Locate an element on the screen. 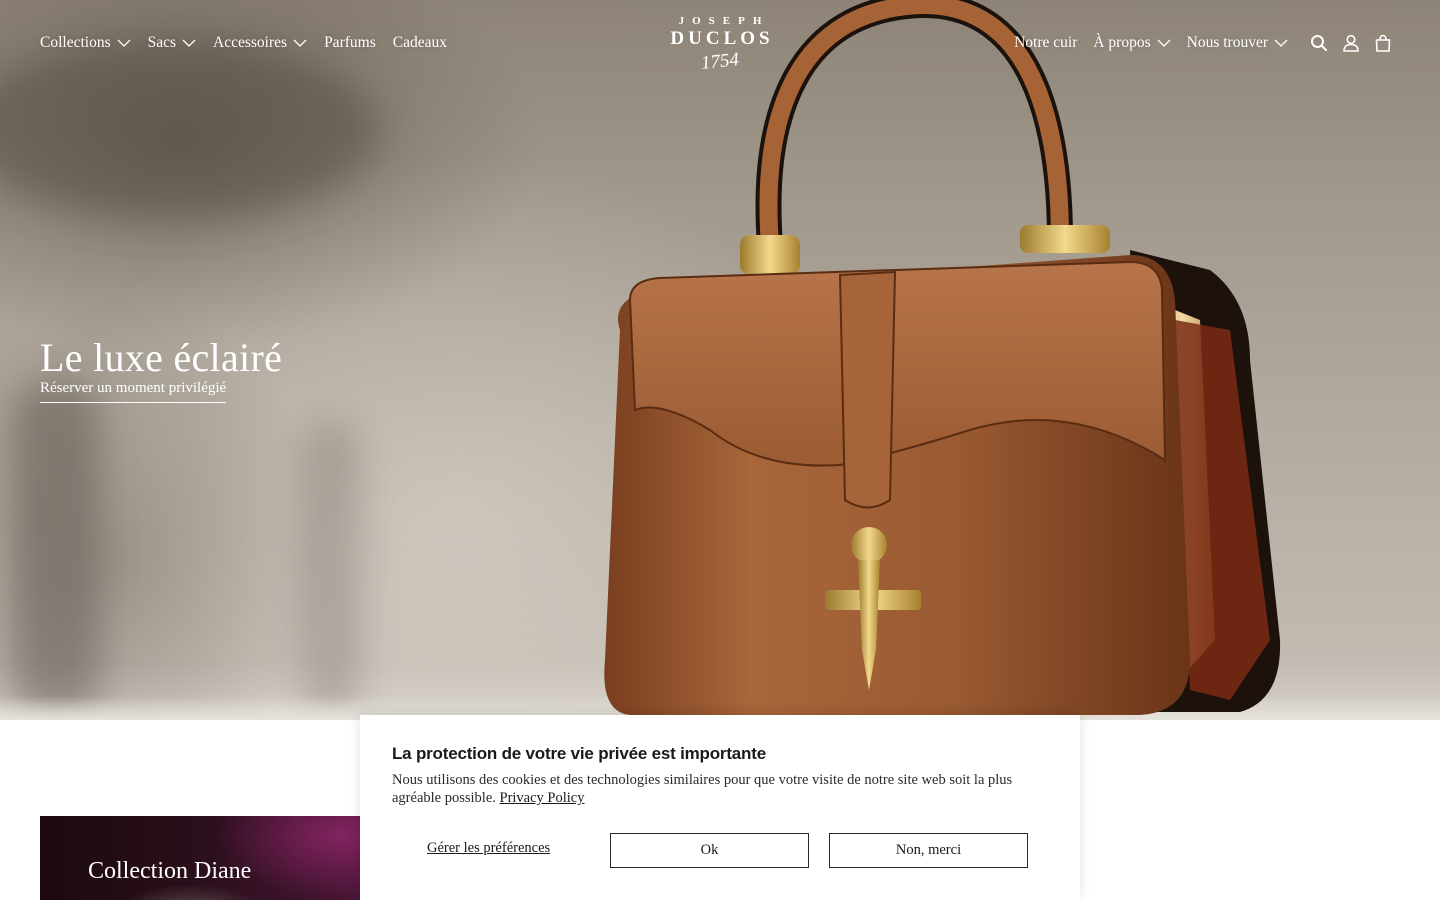 Image resolution: width=1440 pixels, height=900 pixels. nav-label-a-propos: À propos is located at coordinates (1122, 42).